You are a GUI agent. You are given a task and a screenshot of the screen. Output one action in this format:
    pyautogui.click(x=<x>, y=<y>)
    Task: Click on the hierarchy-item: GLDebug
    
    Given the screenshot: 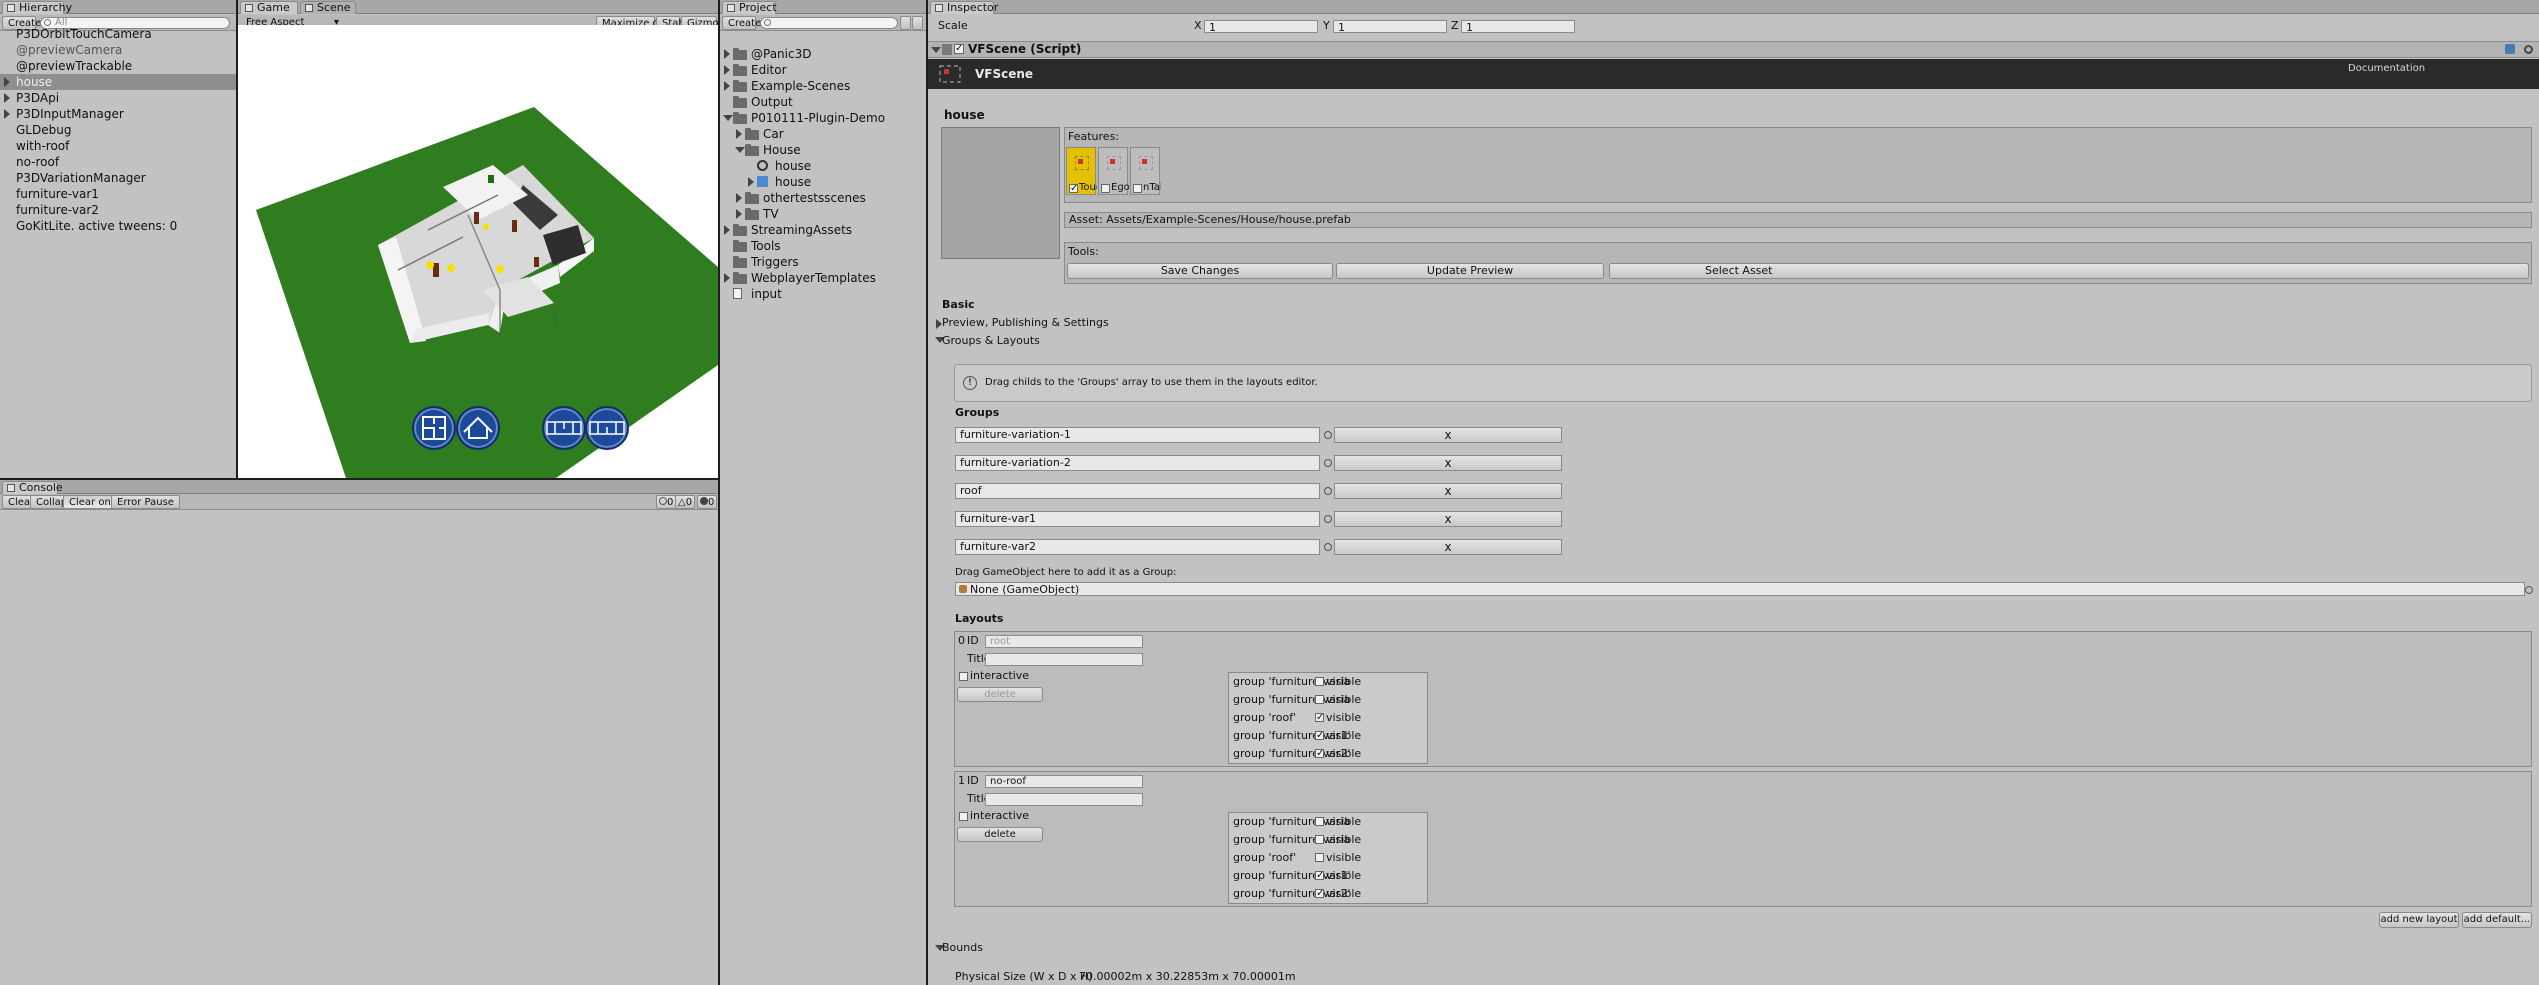 What is the action you would take?
    pyautogui.click(x=118, y=130)
    